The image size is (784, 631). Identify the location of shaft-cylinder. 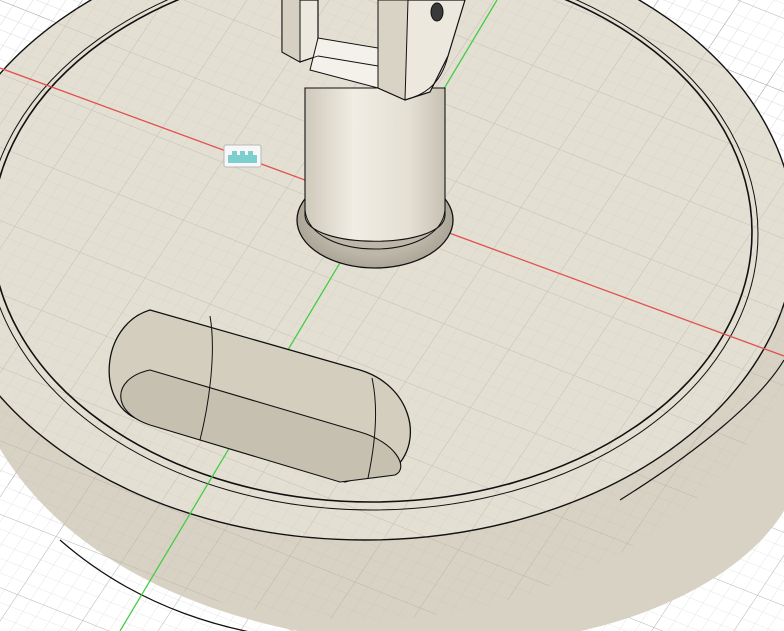
(375, 164).